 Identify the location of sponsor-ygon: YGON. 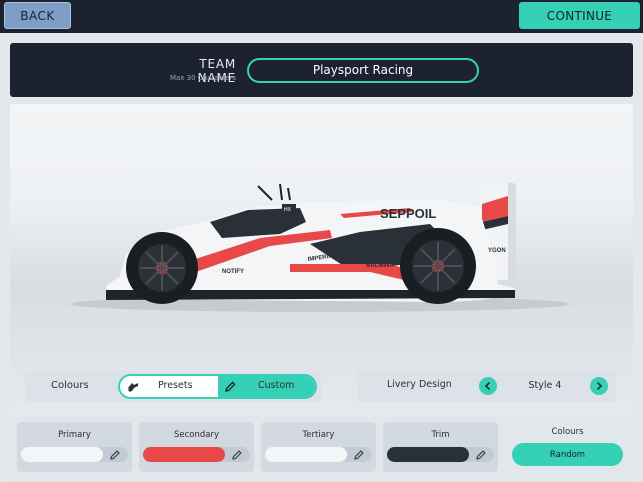
(497, 251).